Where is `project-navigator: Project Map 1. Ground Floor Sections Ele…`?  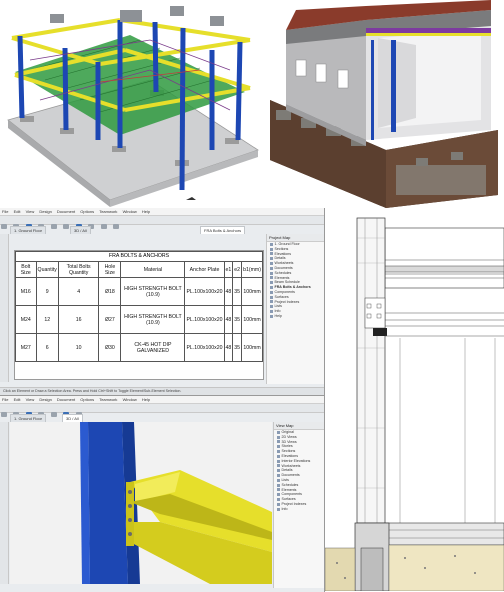 project-navigator: Project Map 1. Ground Floor Sections Ele… is located at coordinates (295, 309).